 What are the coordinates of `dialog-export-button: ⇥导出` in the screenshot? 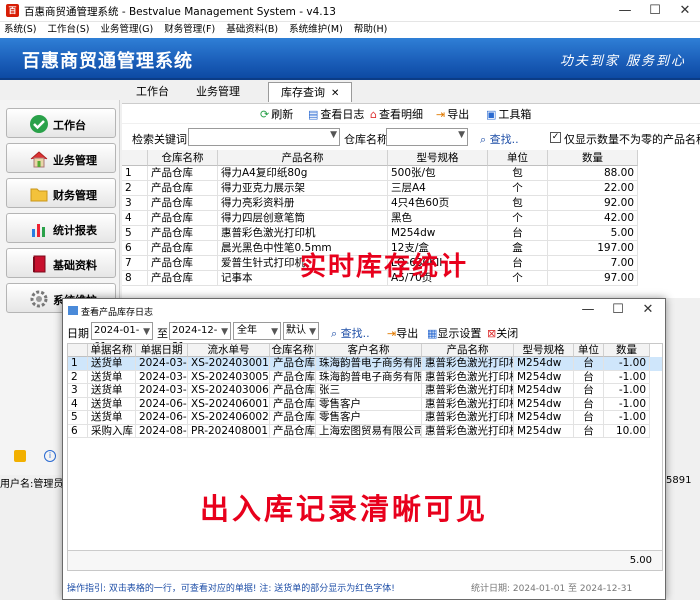 It's located at (402, 333).